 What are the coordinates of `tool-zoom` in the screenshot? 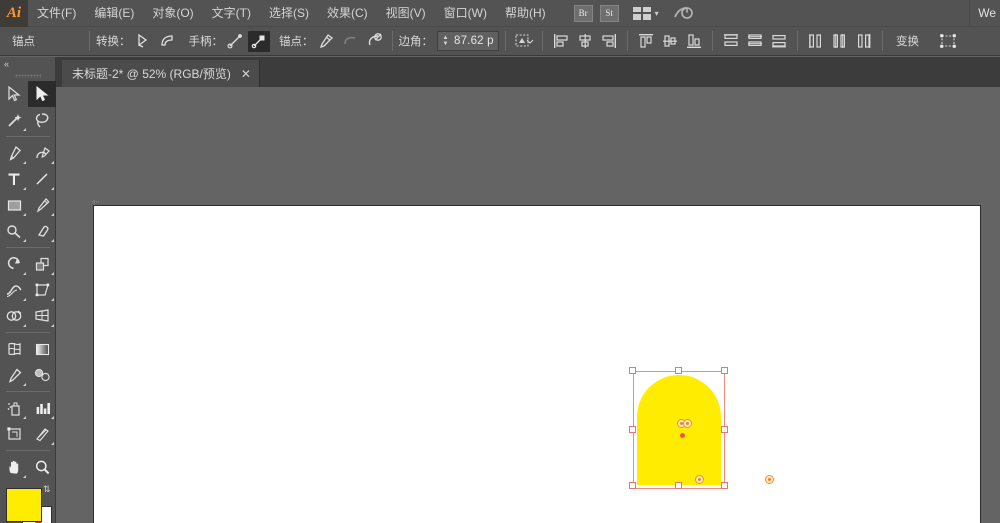 It's located at (42, 467).